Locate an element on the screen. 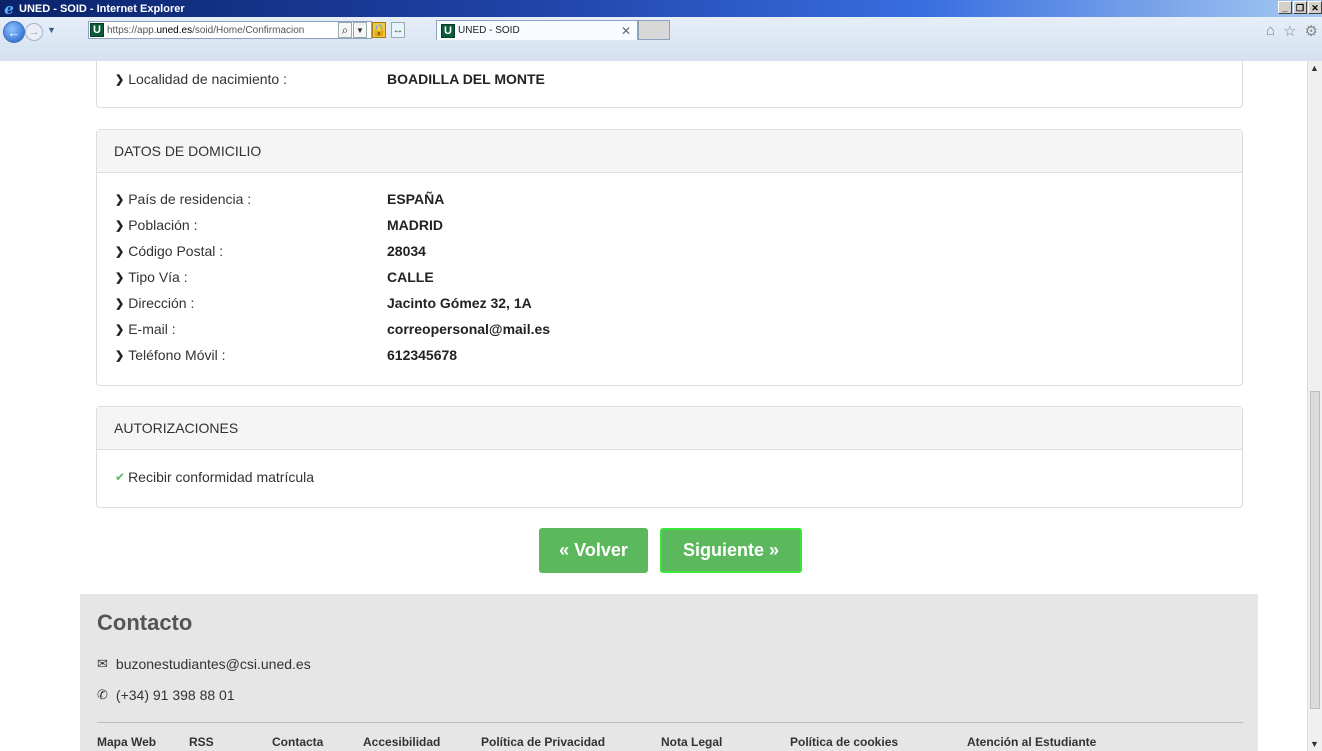 This screenshot has width=1322, height=751. row-value: Jacinto Gómez 32, 1A is located at coordinates (459, 303).